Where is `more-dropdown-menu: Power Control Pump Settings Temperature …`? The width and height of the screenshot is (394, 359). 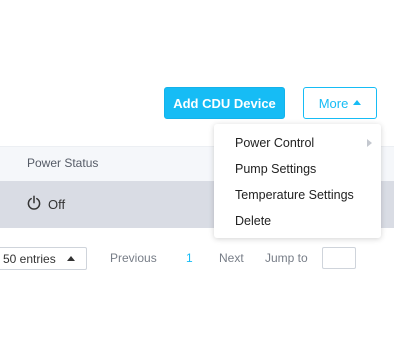
more-dropdown-menu: Power Control Pump Settings Temperature … is located at coordinates (297, 181).